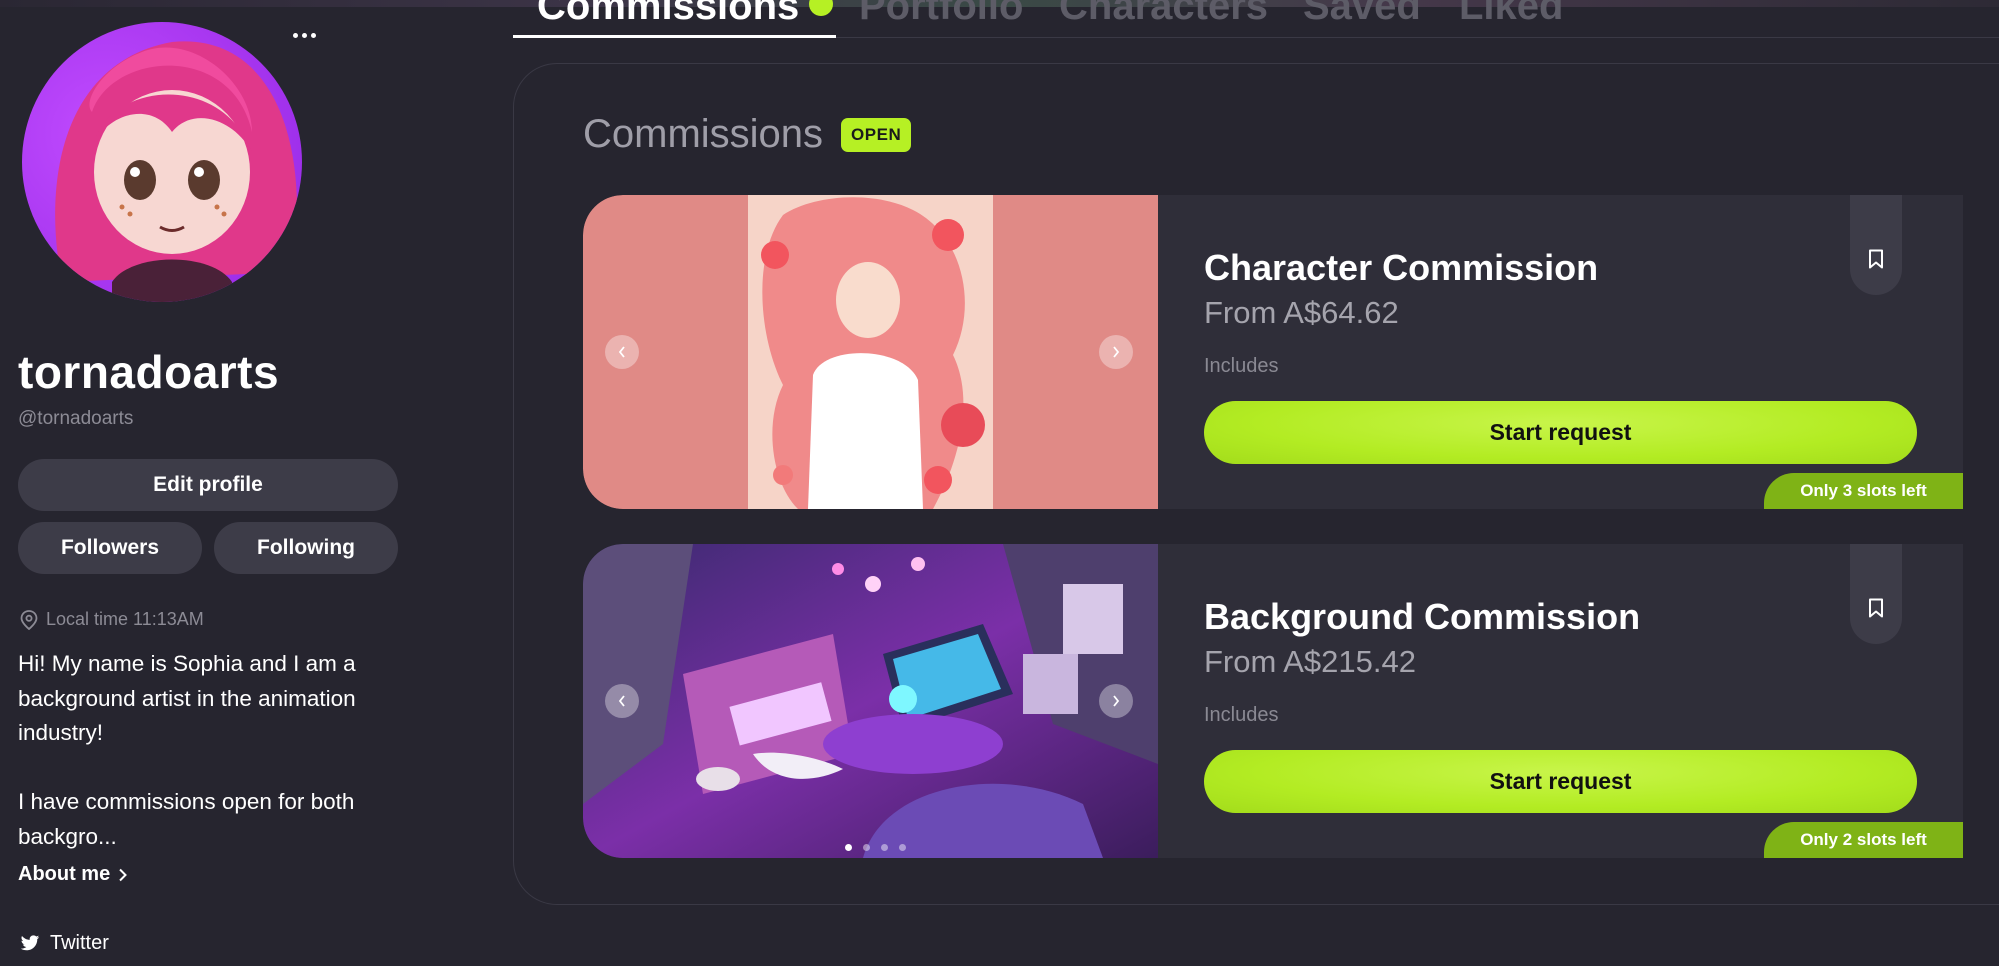  I want to click on status-badge: OPEN, so click(876, 134).